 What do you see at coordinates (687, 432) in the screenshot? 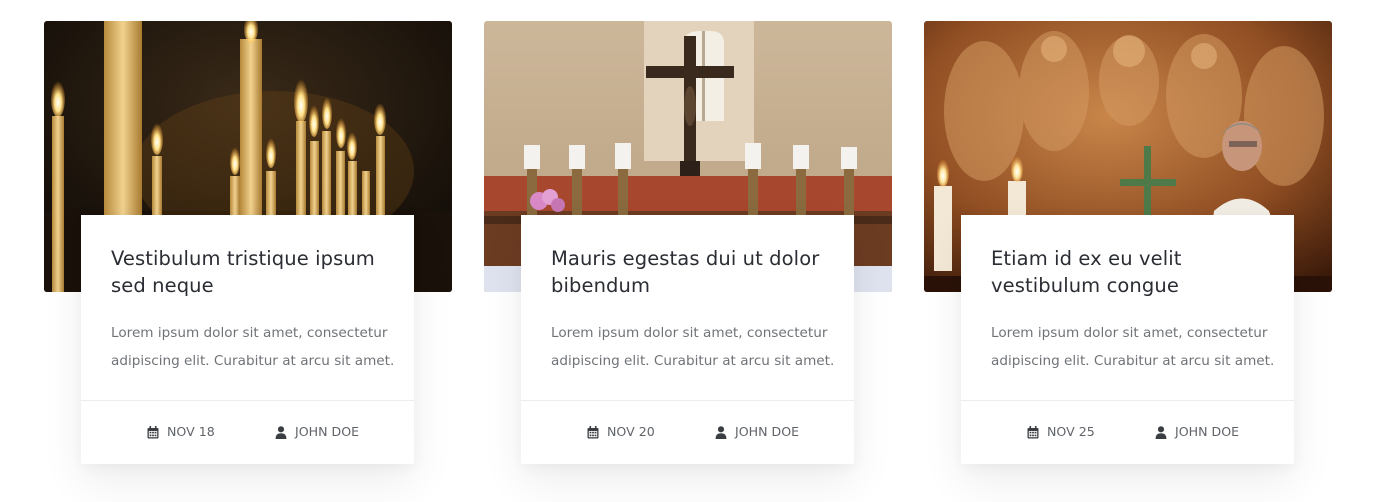
I see `post-meta: NOV 20 JOHN DOE` at bounding box center [687, 432].